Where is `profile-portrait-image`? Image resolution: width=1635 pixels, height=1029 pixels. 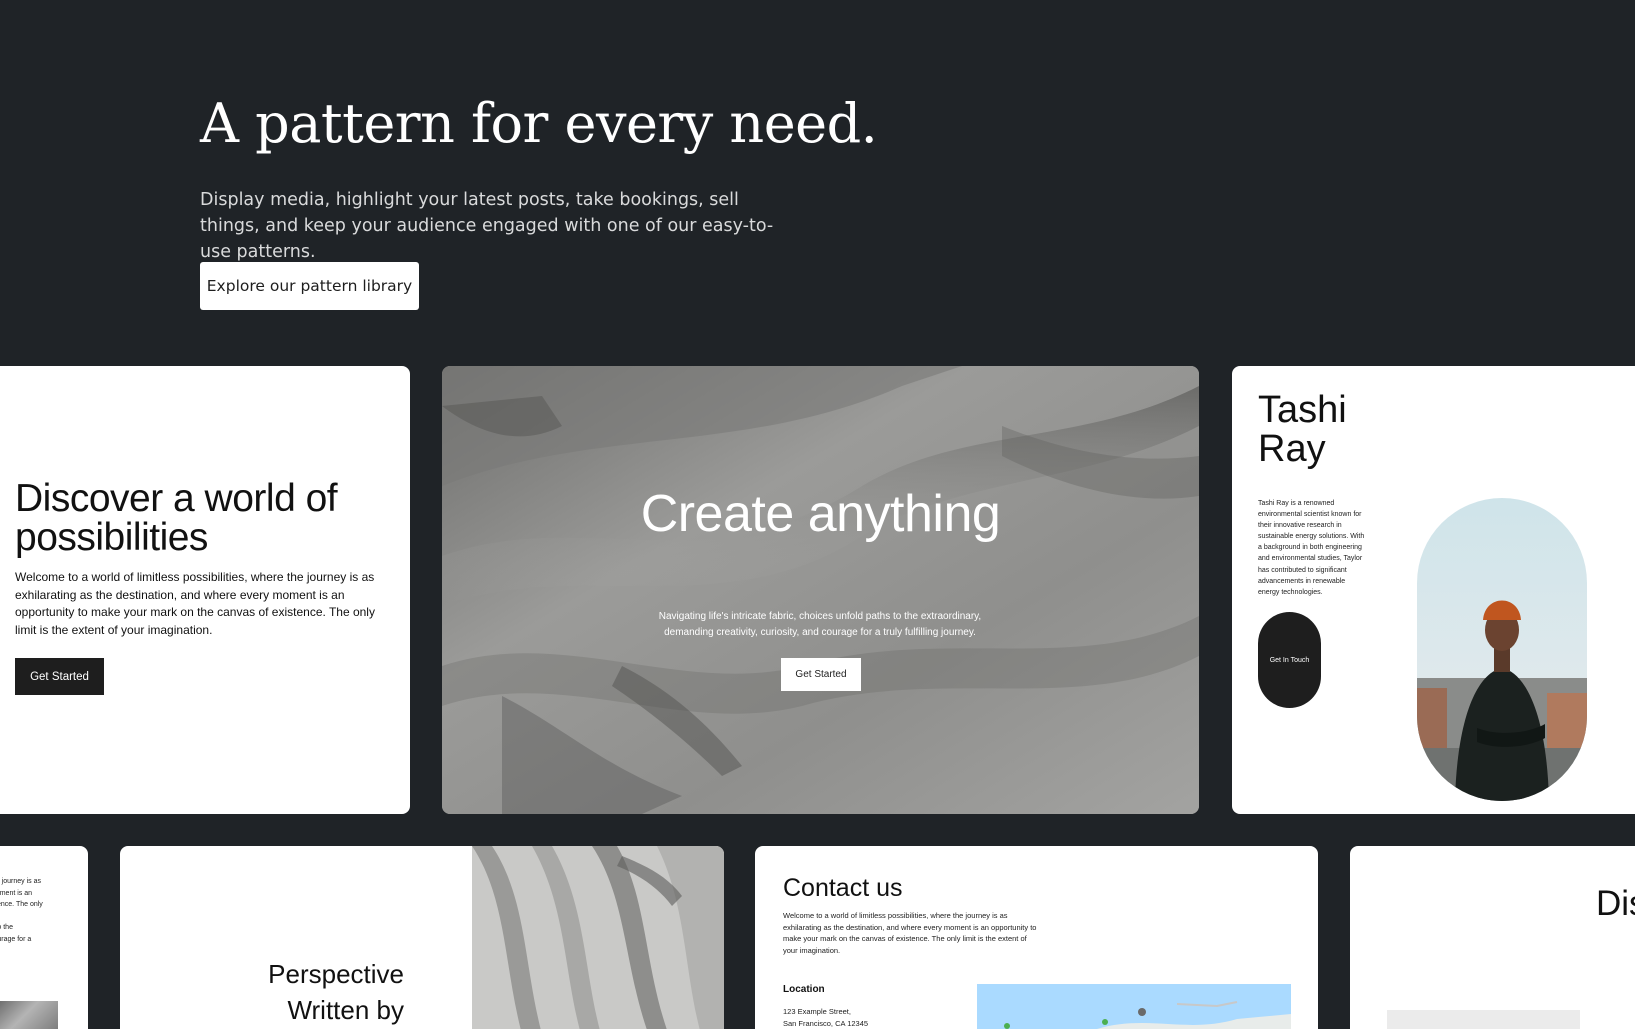 profile-portrait-image is located at coordinates (1502, 649).